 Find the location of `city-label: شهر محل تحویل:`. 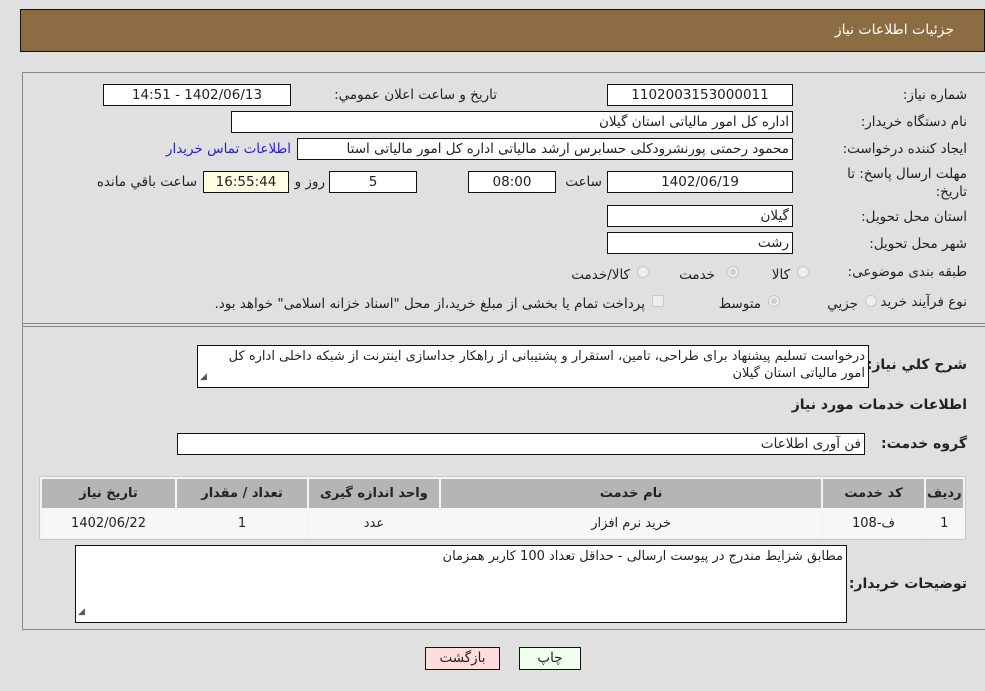

city-label: شهر محل تحویل: is located at coordinates (918, 244).